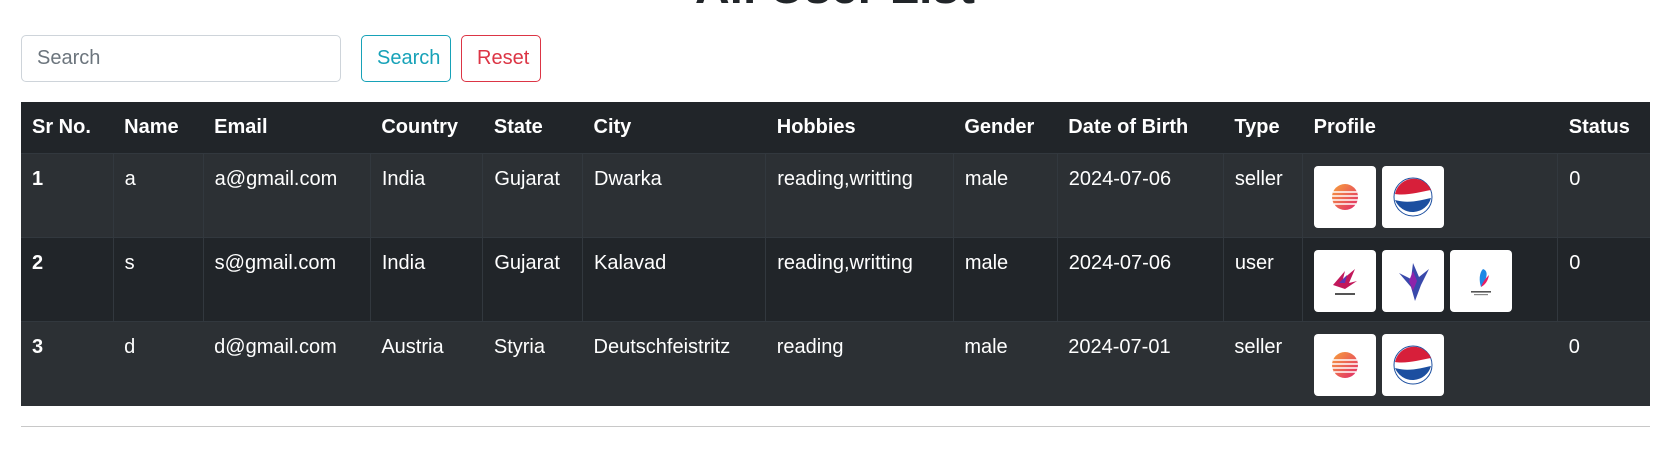  I want to click on header-city: City, so click(674, 128).